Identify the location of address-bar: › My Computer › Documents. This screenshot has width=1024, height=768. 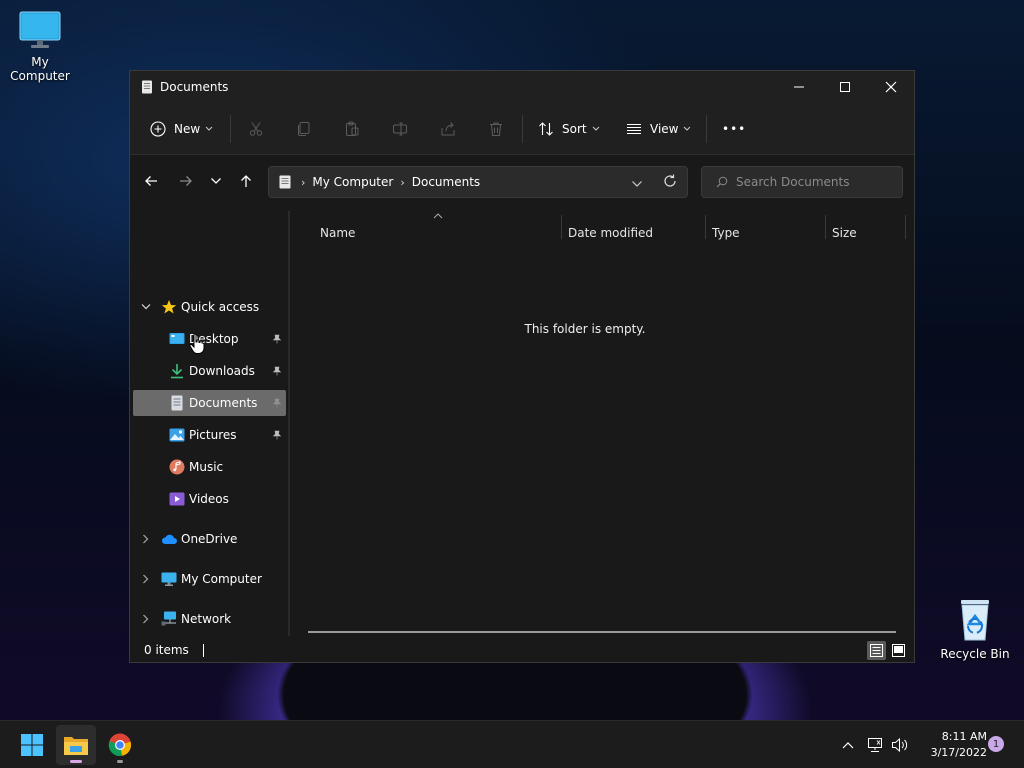
(478, 182).